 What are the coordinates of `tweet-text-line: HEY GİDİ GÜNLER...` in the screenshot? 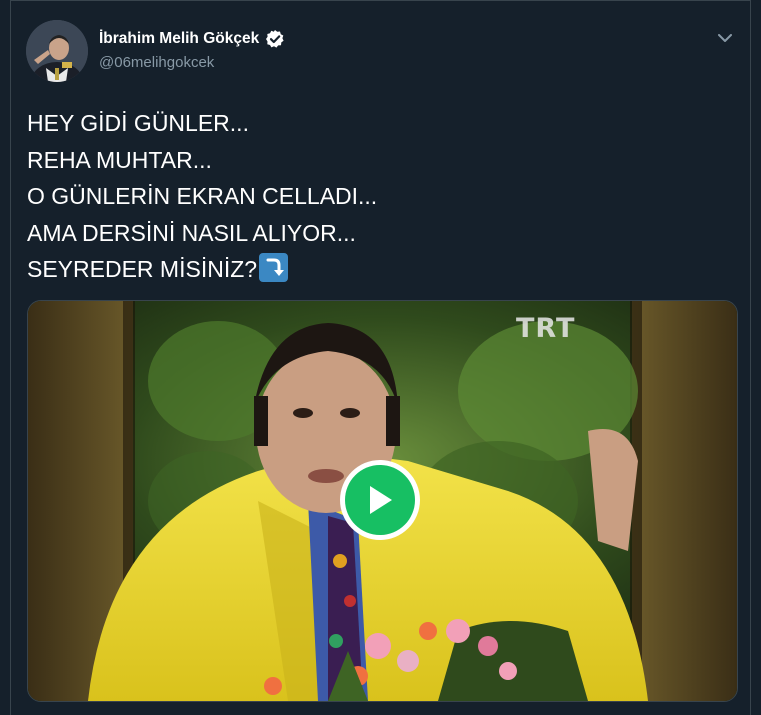 It's located at (138, 123).